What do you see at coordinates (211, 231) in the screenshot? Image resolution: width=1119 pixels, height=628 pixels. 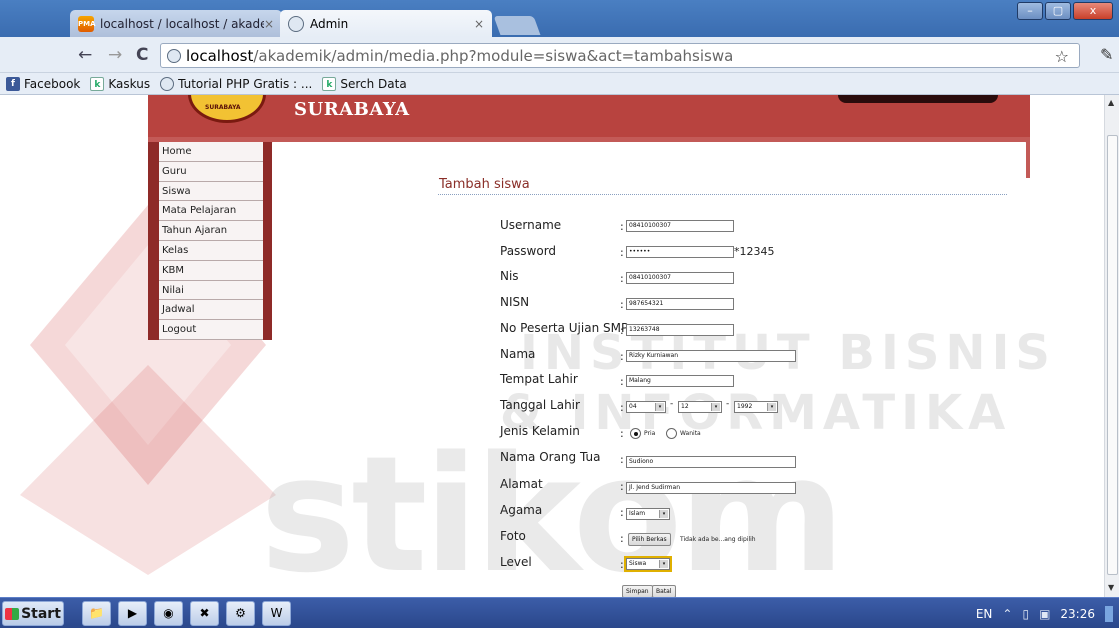 I see `menu-item-tahun-ajaran: Tahun Ajaran` at bounding box center [211, 231].